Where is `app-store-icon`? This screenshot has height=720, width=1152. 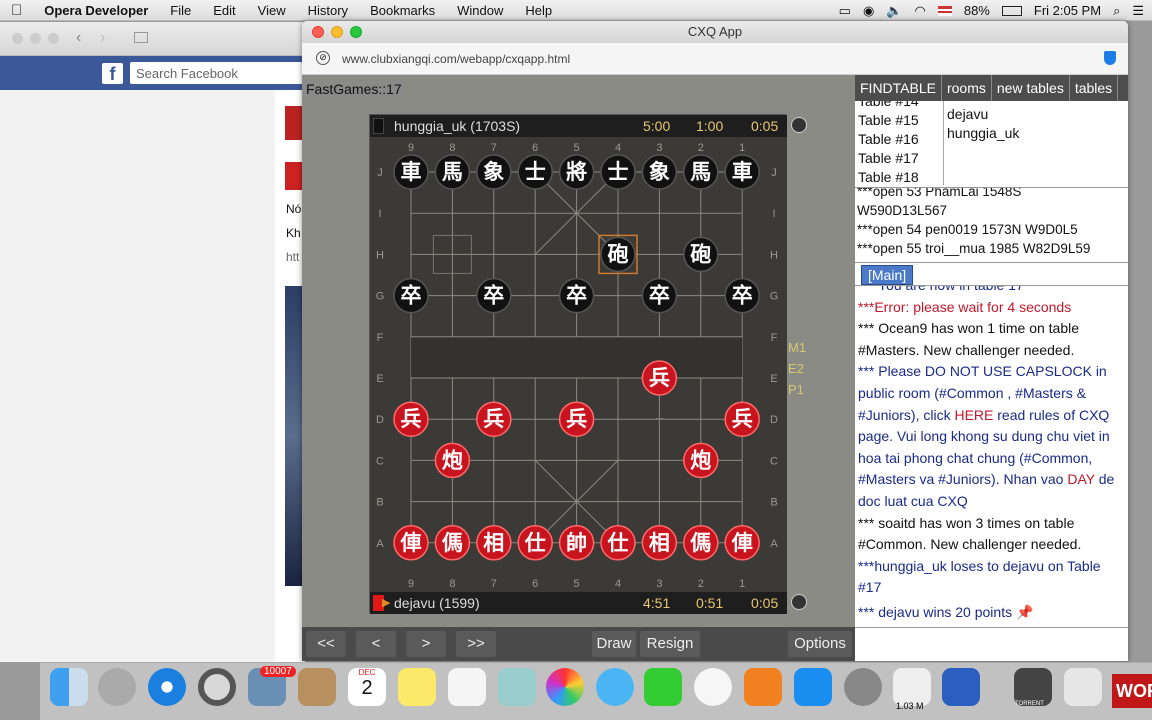
app-store-icon is located at coordinates (813, 687).